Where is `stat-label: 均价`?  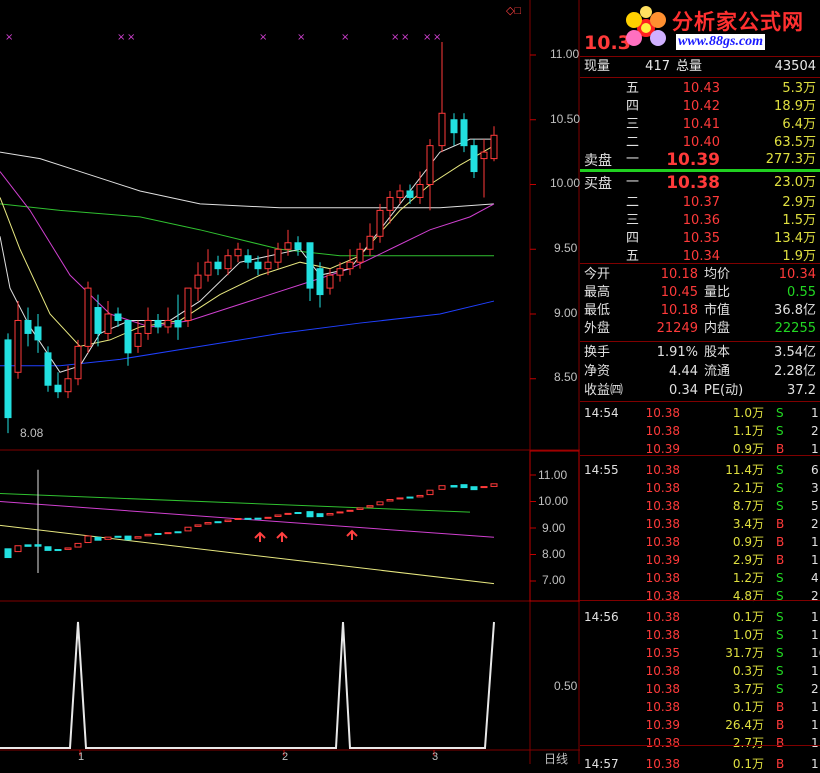 stat-label: 均价 is located at coordinates (717, 274).